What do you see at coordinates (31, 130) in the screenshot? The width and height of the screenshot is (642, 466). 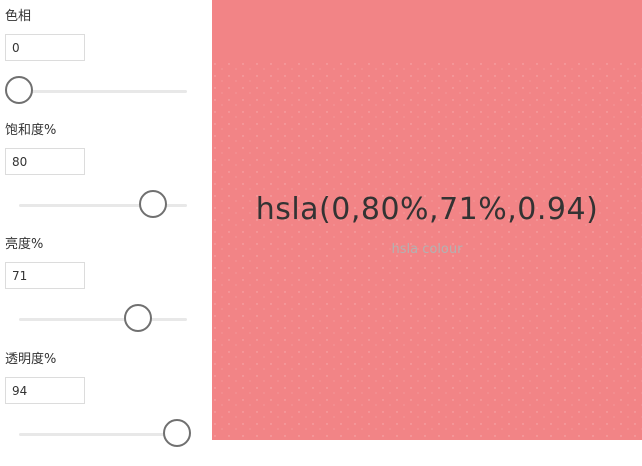 I see `saturation-label: 饱和度%` at bounding box center [31, 130].